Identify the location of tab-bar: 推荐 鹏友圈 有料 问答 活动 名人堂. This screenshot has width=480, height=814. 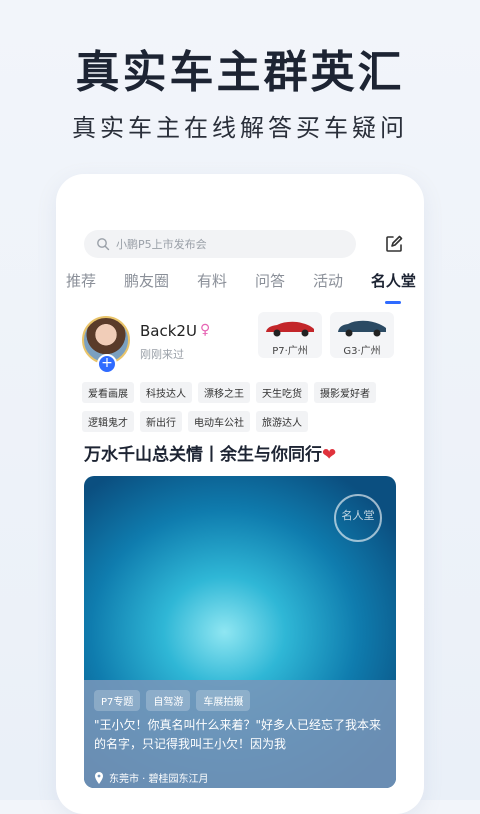
(241, 287).